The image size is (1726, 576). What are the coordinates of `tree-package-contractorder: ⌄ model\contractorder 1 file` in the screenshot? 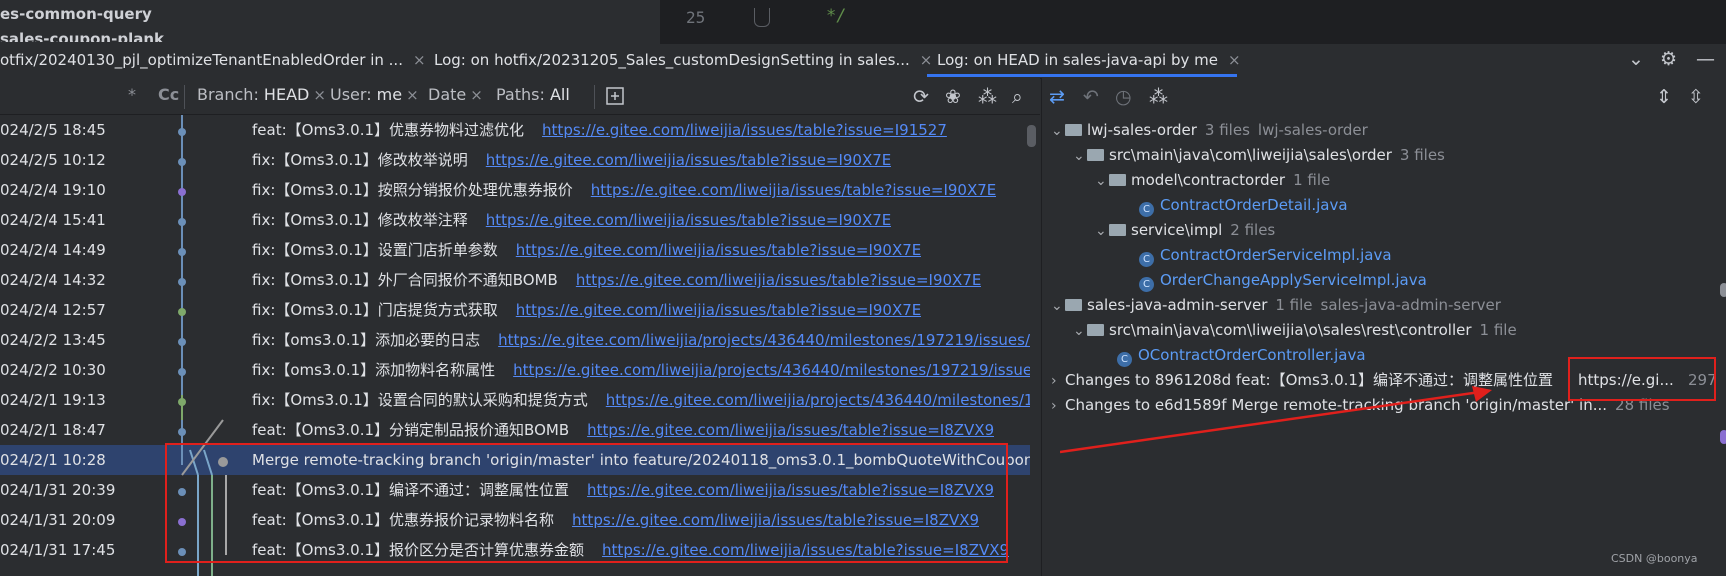 It's located at (1212, 181).